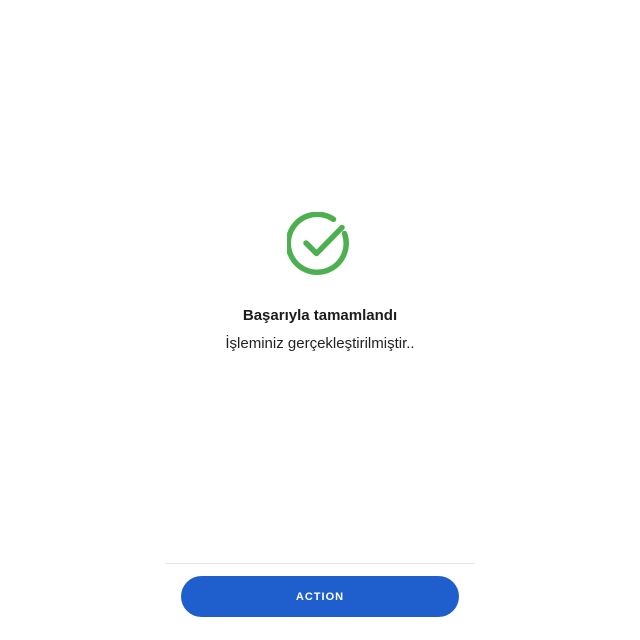  What do you see at coordinates (320, 563) in the screenshot?
I see `footer-divider` at bounding box center [320, 563].